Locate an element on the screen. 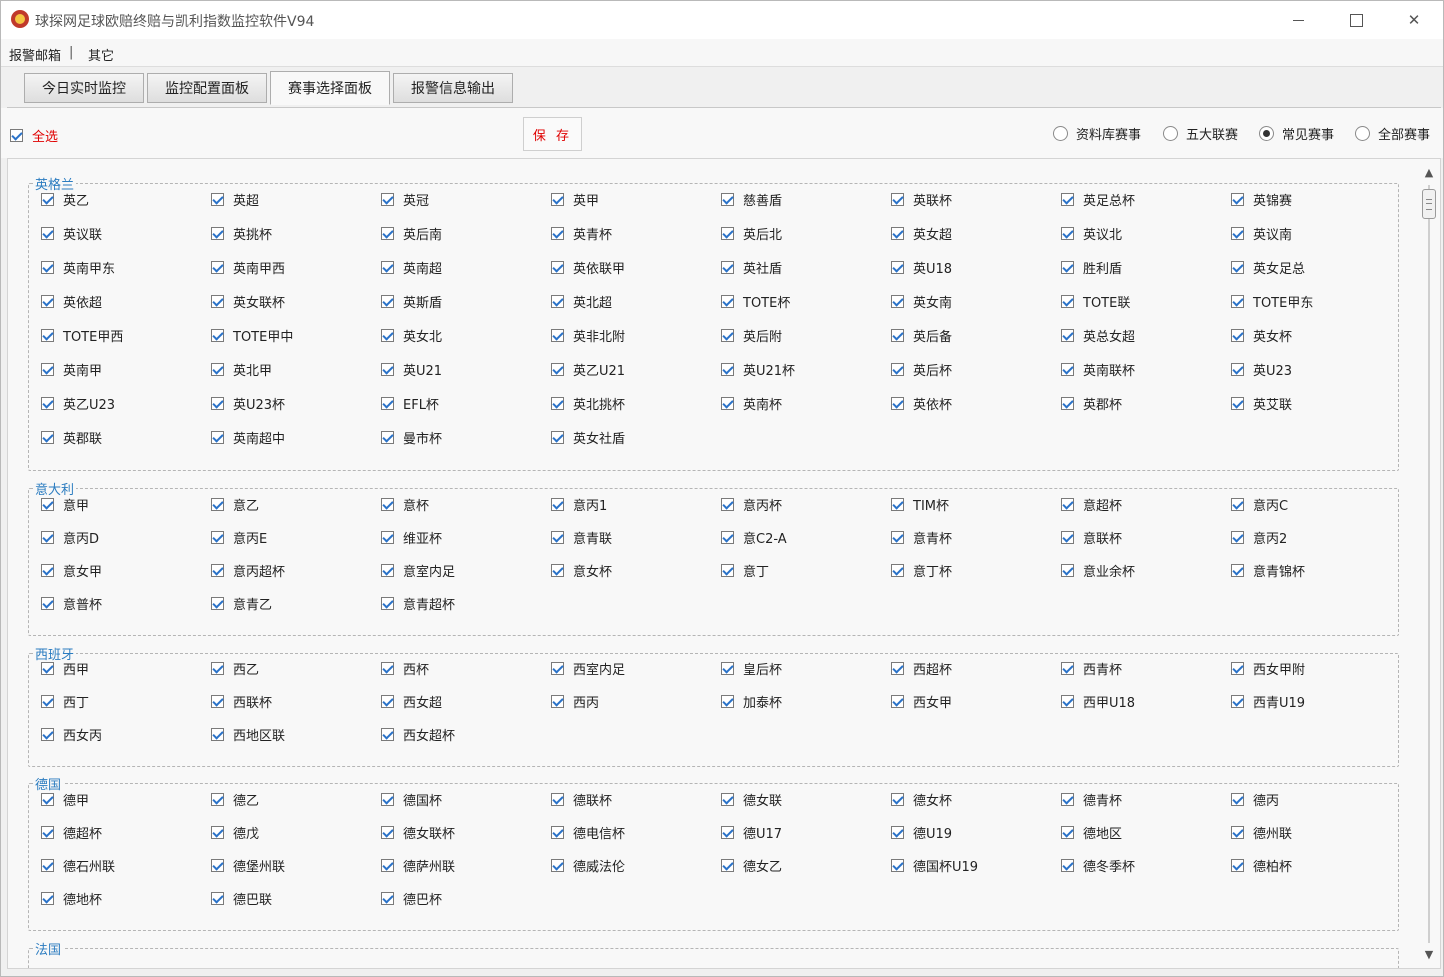  league-checkbox: 西女甲附 is located at coordinates (1268, 668).